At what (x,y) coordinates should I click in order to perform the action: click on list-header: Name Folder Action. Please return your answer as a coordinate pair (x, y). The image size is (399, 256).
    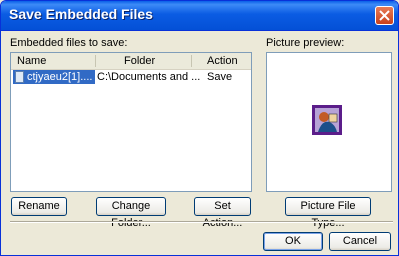
    Looking at the image, I should click on (131, 61).